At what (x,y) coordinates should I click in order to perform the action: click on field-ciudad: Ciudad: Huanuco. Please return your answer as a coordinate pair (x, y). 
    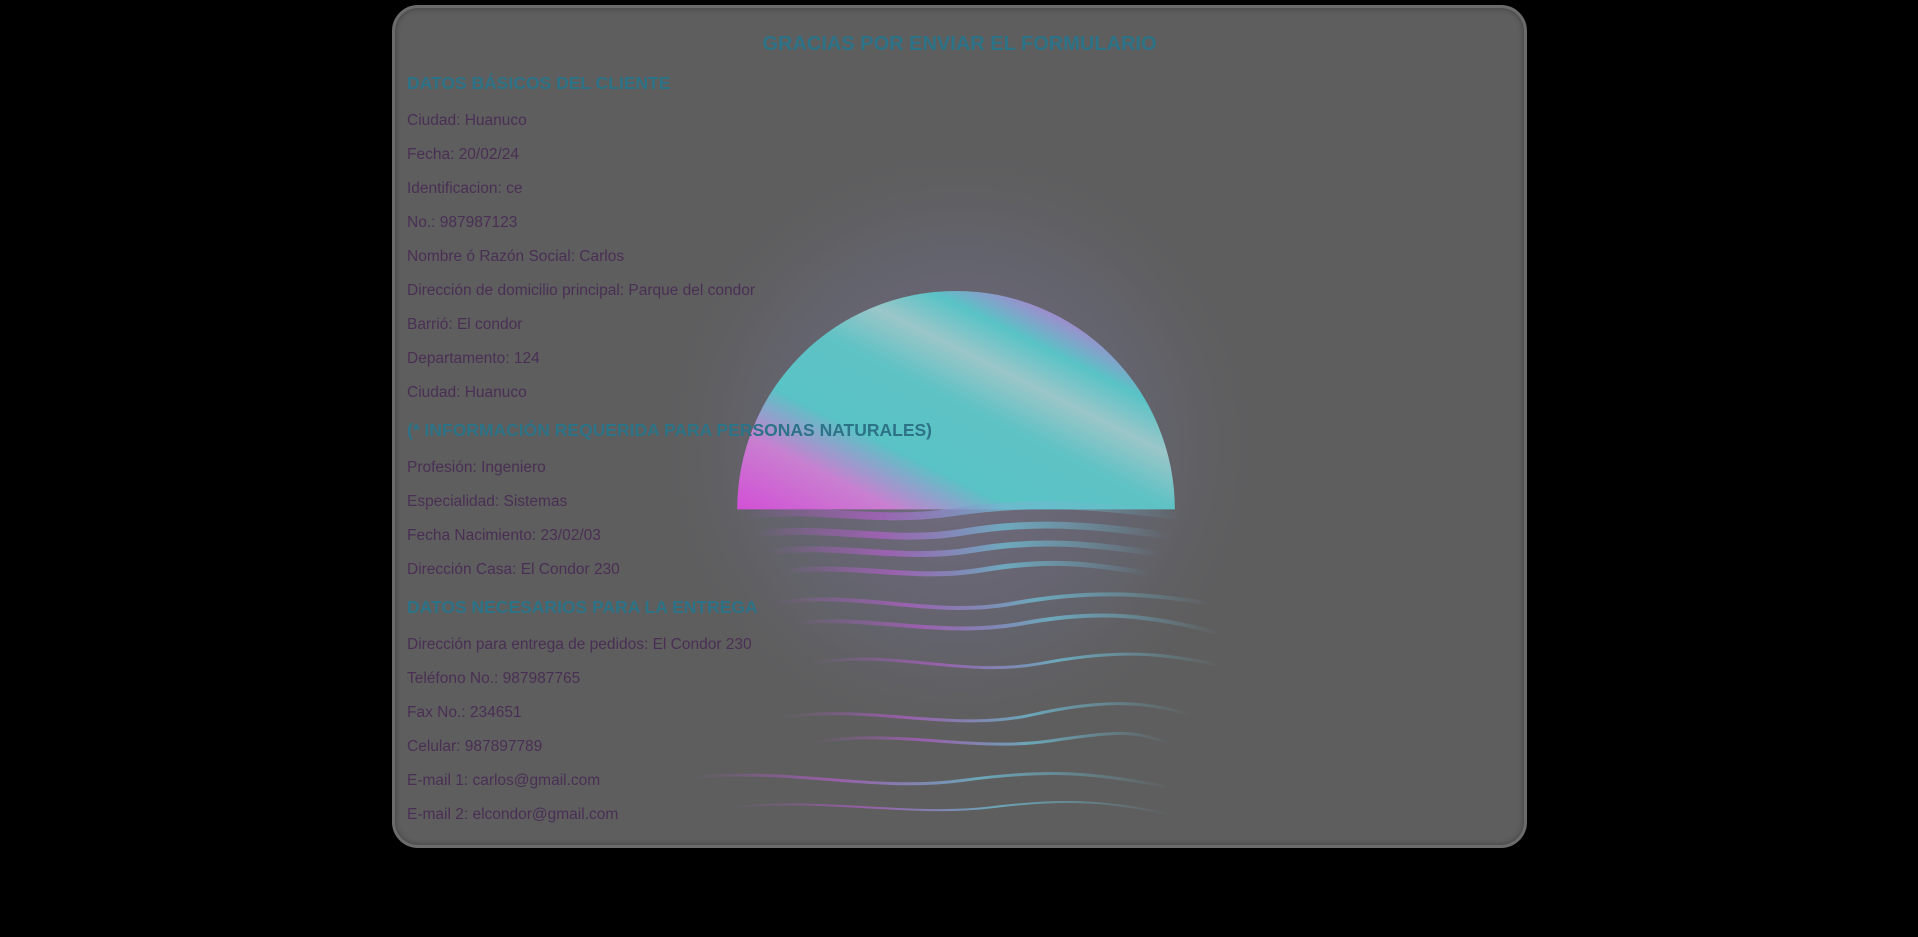
    Looking at the image, I should click on (467, 120).